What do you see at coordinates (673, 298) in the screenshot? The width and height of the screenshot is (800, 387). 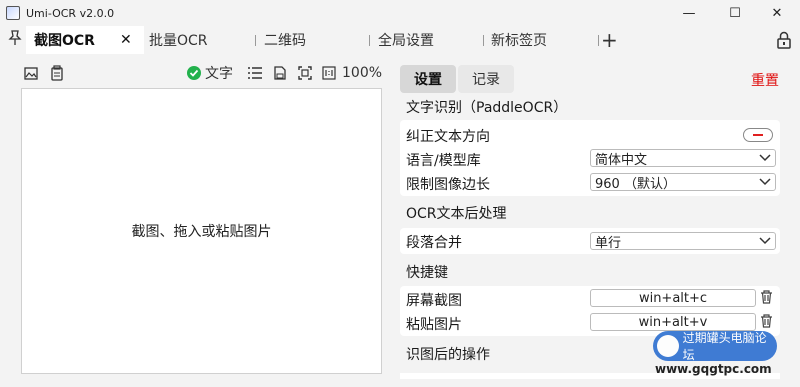 I see `screenshot-hotkey-input: win+alt+c` at bounding box center [673, 298].